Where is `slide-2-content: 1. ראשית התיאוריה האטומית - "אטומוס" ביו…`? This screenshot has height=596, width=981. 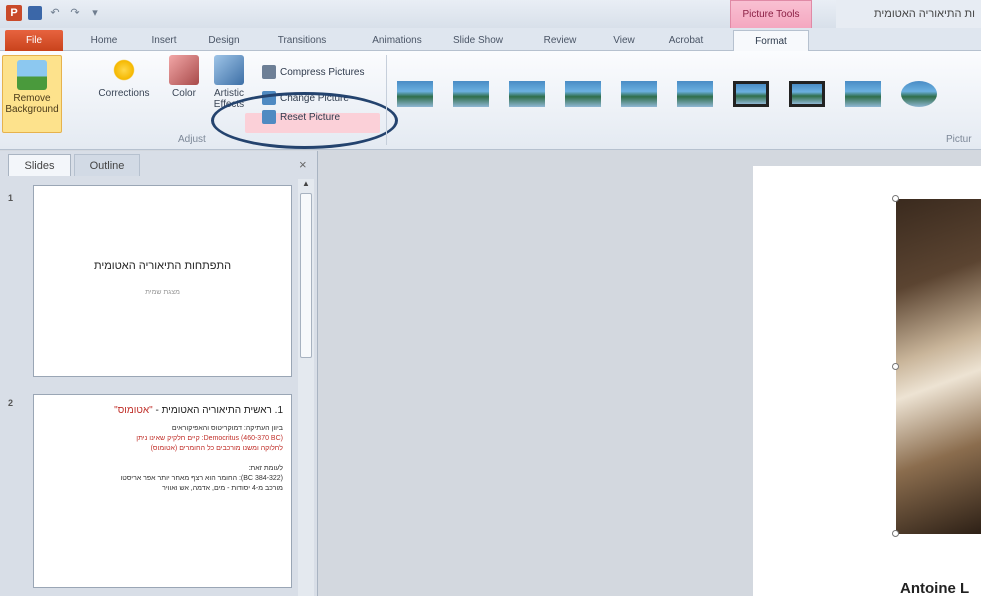 slide-2-content: 1. ראשית התיאוריה האטומית - "אטומוס" ביו… is located at coordinates (162, 449).